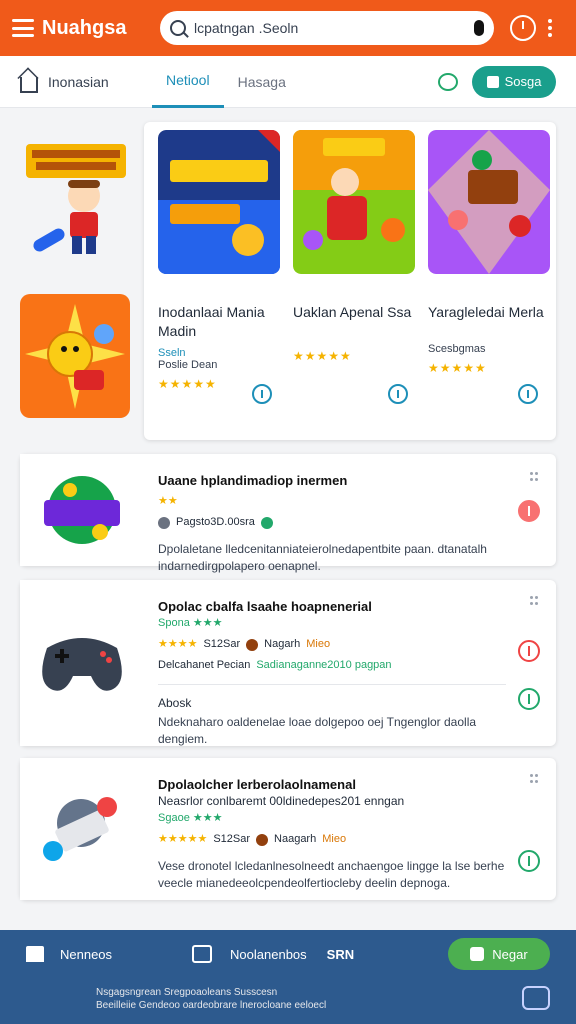  Describe the element at coordinates (448, 81) in the screenshot. I see `chat-icon` at that location.